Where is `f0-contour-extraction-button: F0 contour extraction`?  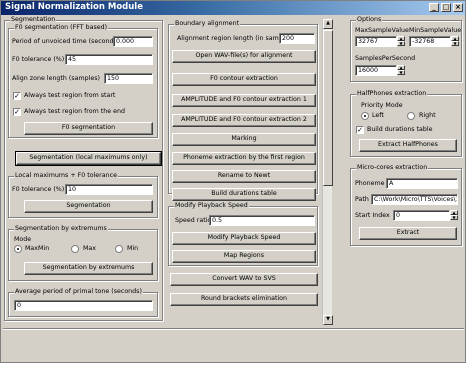
f0-contour-extraction-button: F0 contour extraction is located at coordinates (244, 79).